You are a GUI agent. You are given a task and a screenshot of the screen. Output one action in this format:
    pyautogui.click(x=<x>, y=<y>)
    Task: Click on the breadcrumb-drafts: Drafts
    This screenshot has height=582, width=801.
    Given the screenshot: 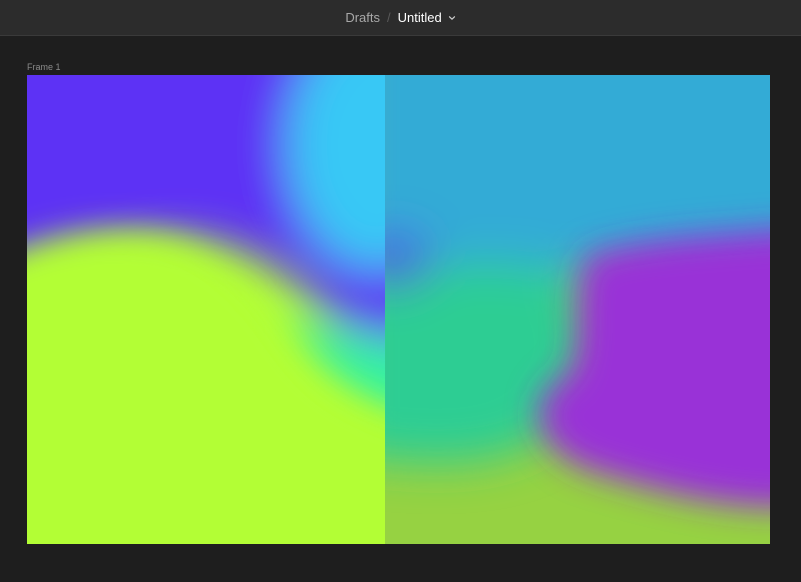 What is the action you would take?
    pyautogui.click(x=362, y=17)
    